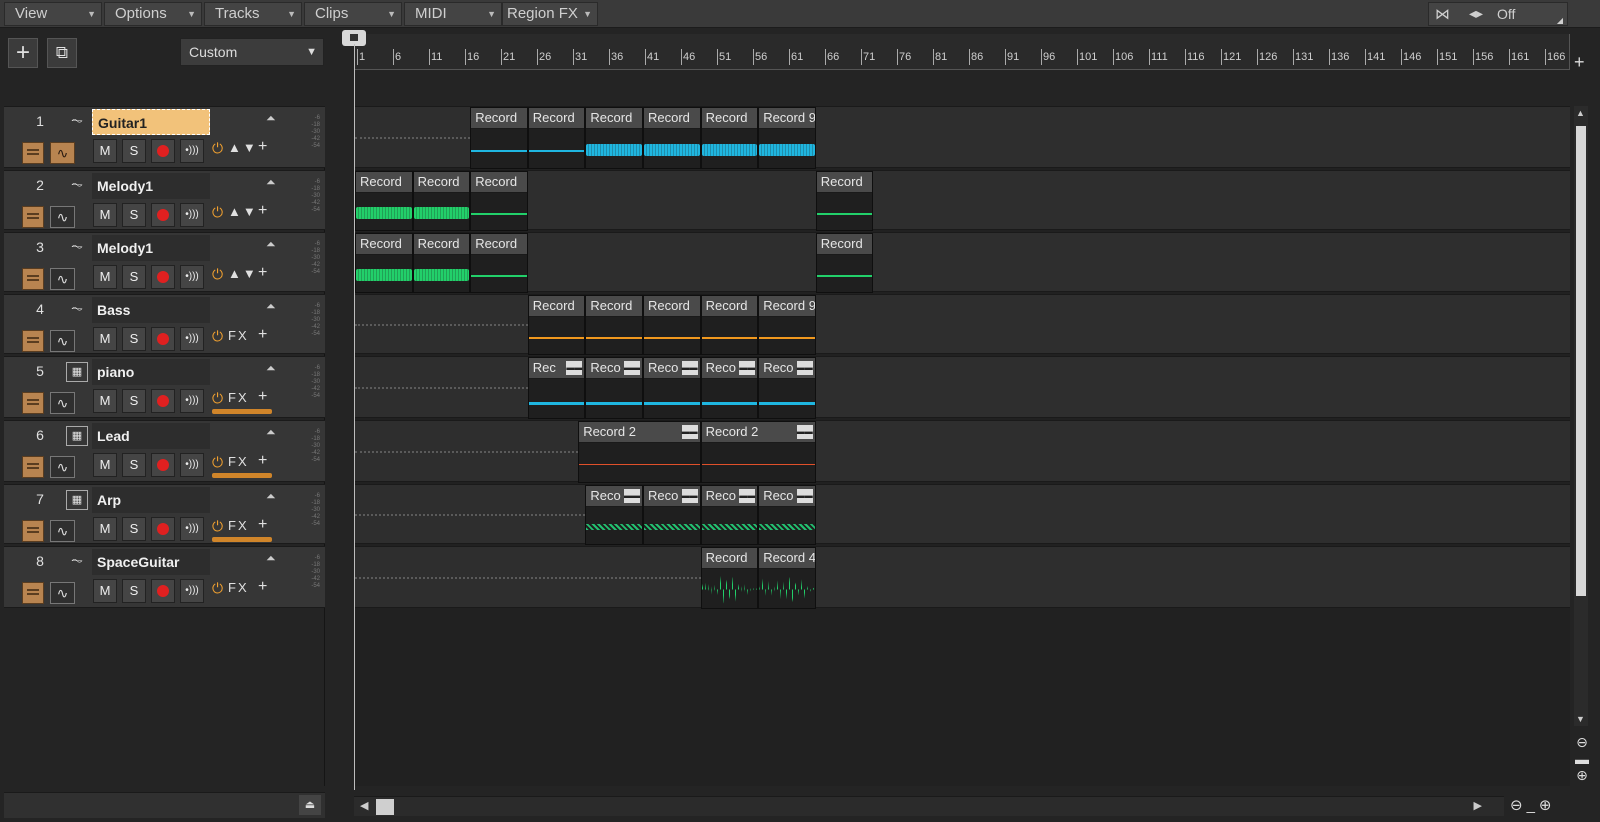 This screenshot has height=822, width=1600. I want to click on scroll-thumb, so click(1581, 361).